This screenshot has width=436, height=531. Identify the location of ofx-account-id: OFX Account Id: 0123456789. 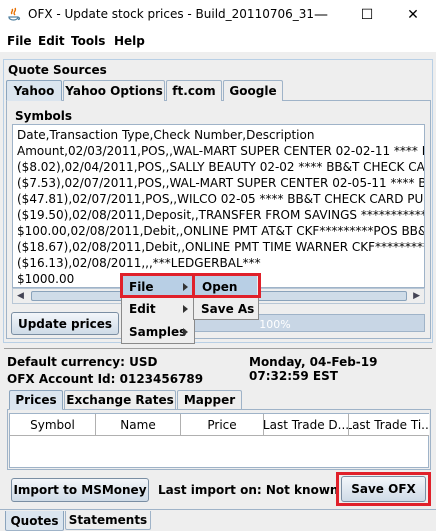
(105, 379).